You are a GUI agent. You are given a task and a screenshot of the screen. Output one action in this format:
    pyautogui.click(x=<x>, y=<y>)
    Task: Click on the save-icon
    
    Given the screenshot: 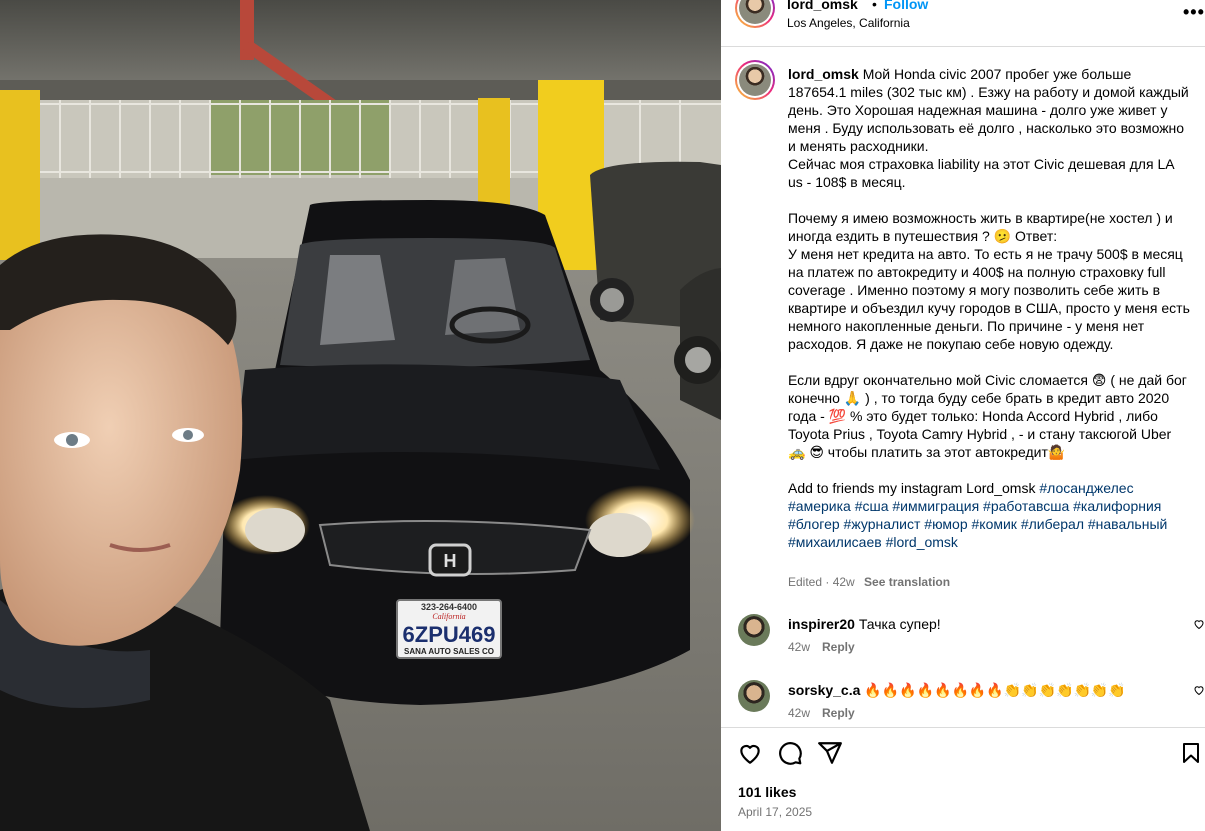 What is the action you would take?
    pyautogui.click(x=1191, y=753)
    